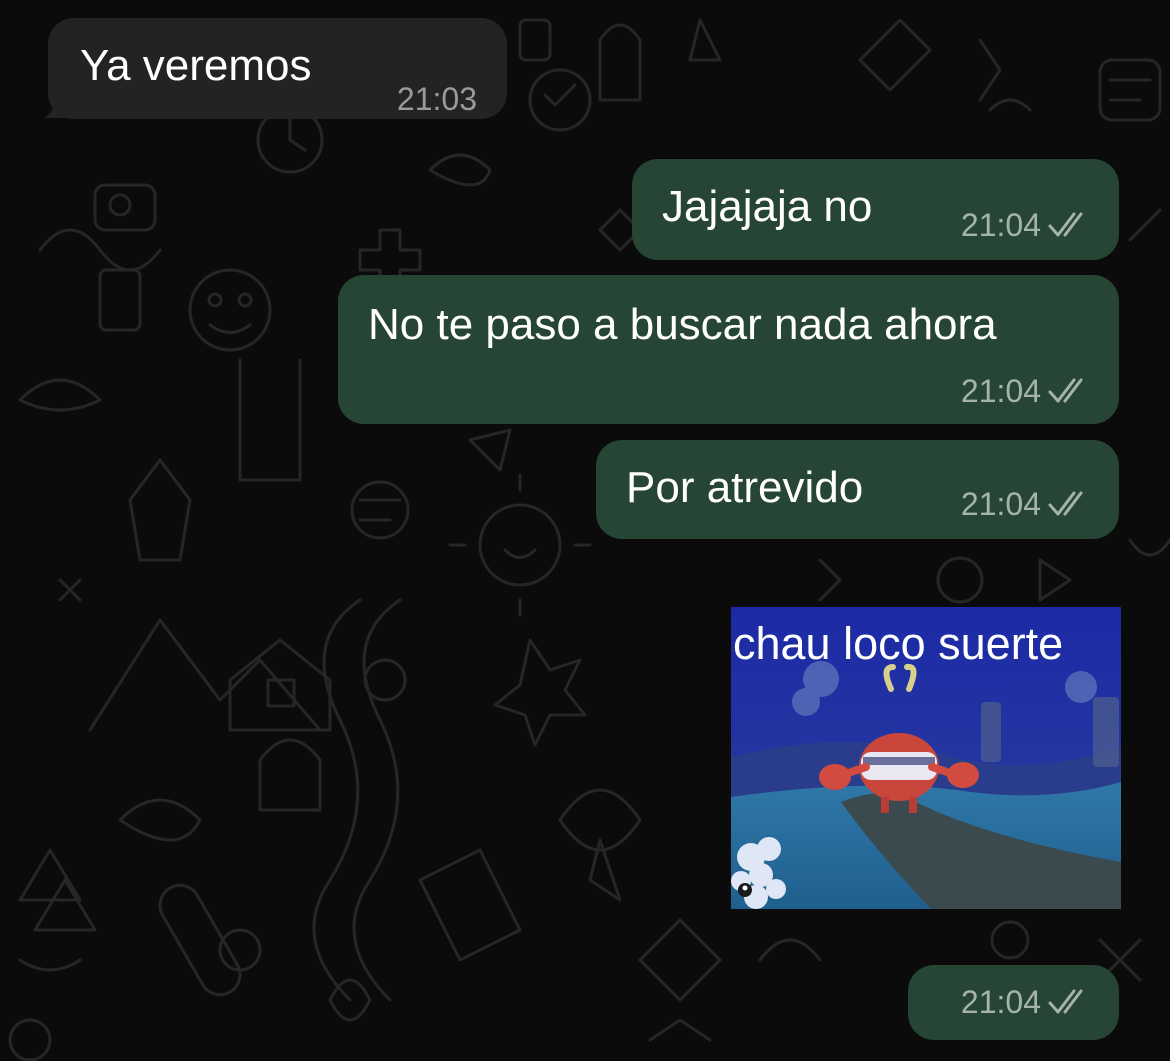  I want to click on outgoing-message-bubble: No te paso a buscar nada ahora 21:04, so click(728, 349).